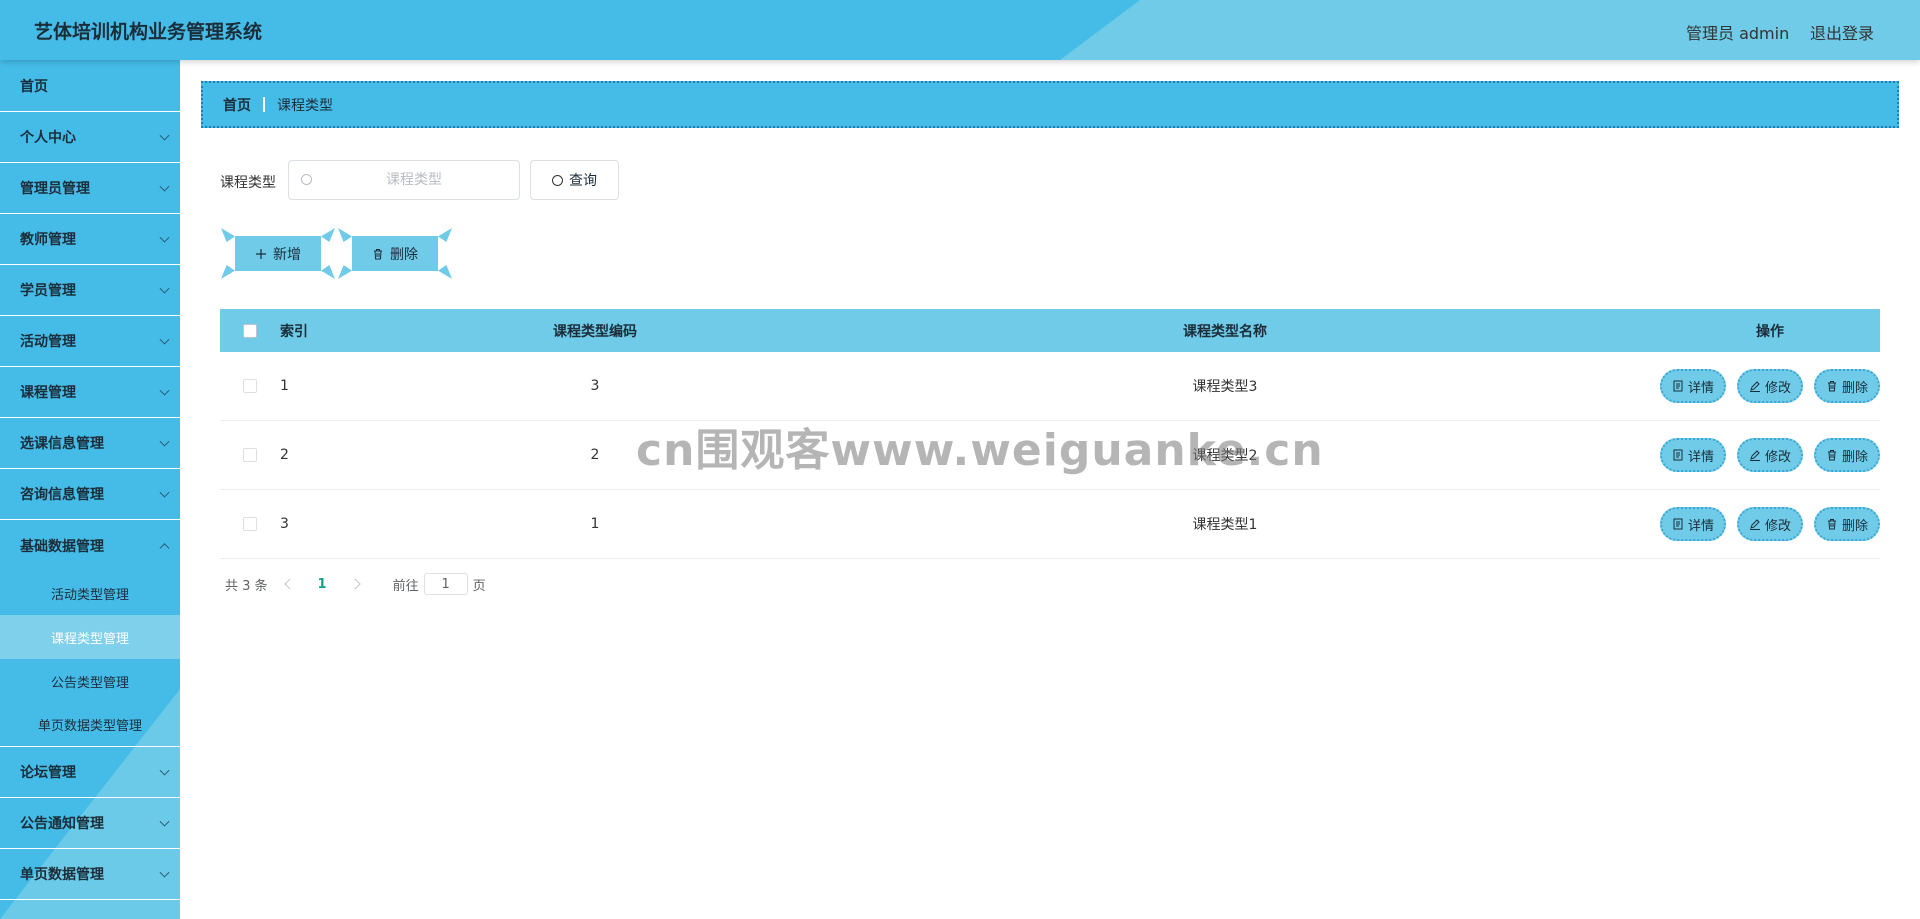 The height and width of the screenshot is (919, 1920). Describe the element at coordinates (62, 495) in the screenshot. I see `sidebar-item-label: 咨询信息管理` at that location.